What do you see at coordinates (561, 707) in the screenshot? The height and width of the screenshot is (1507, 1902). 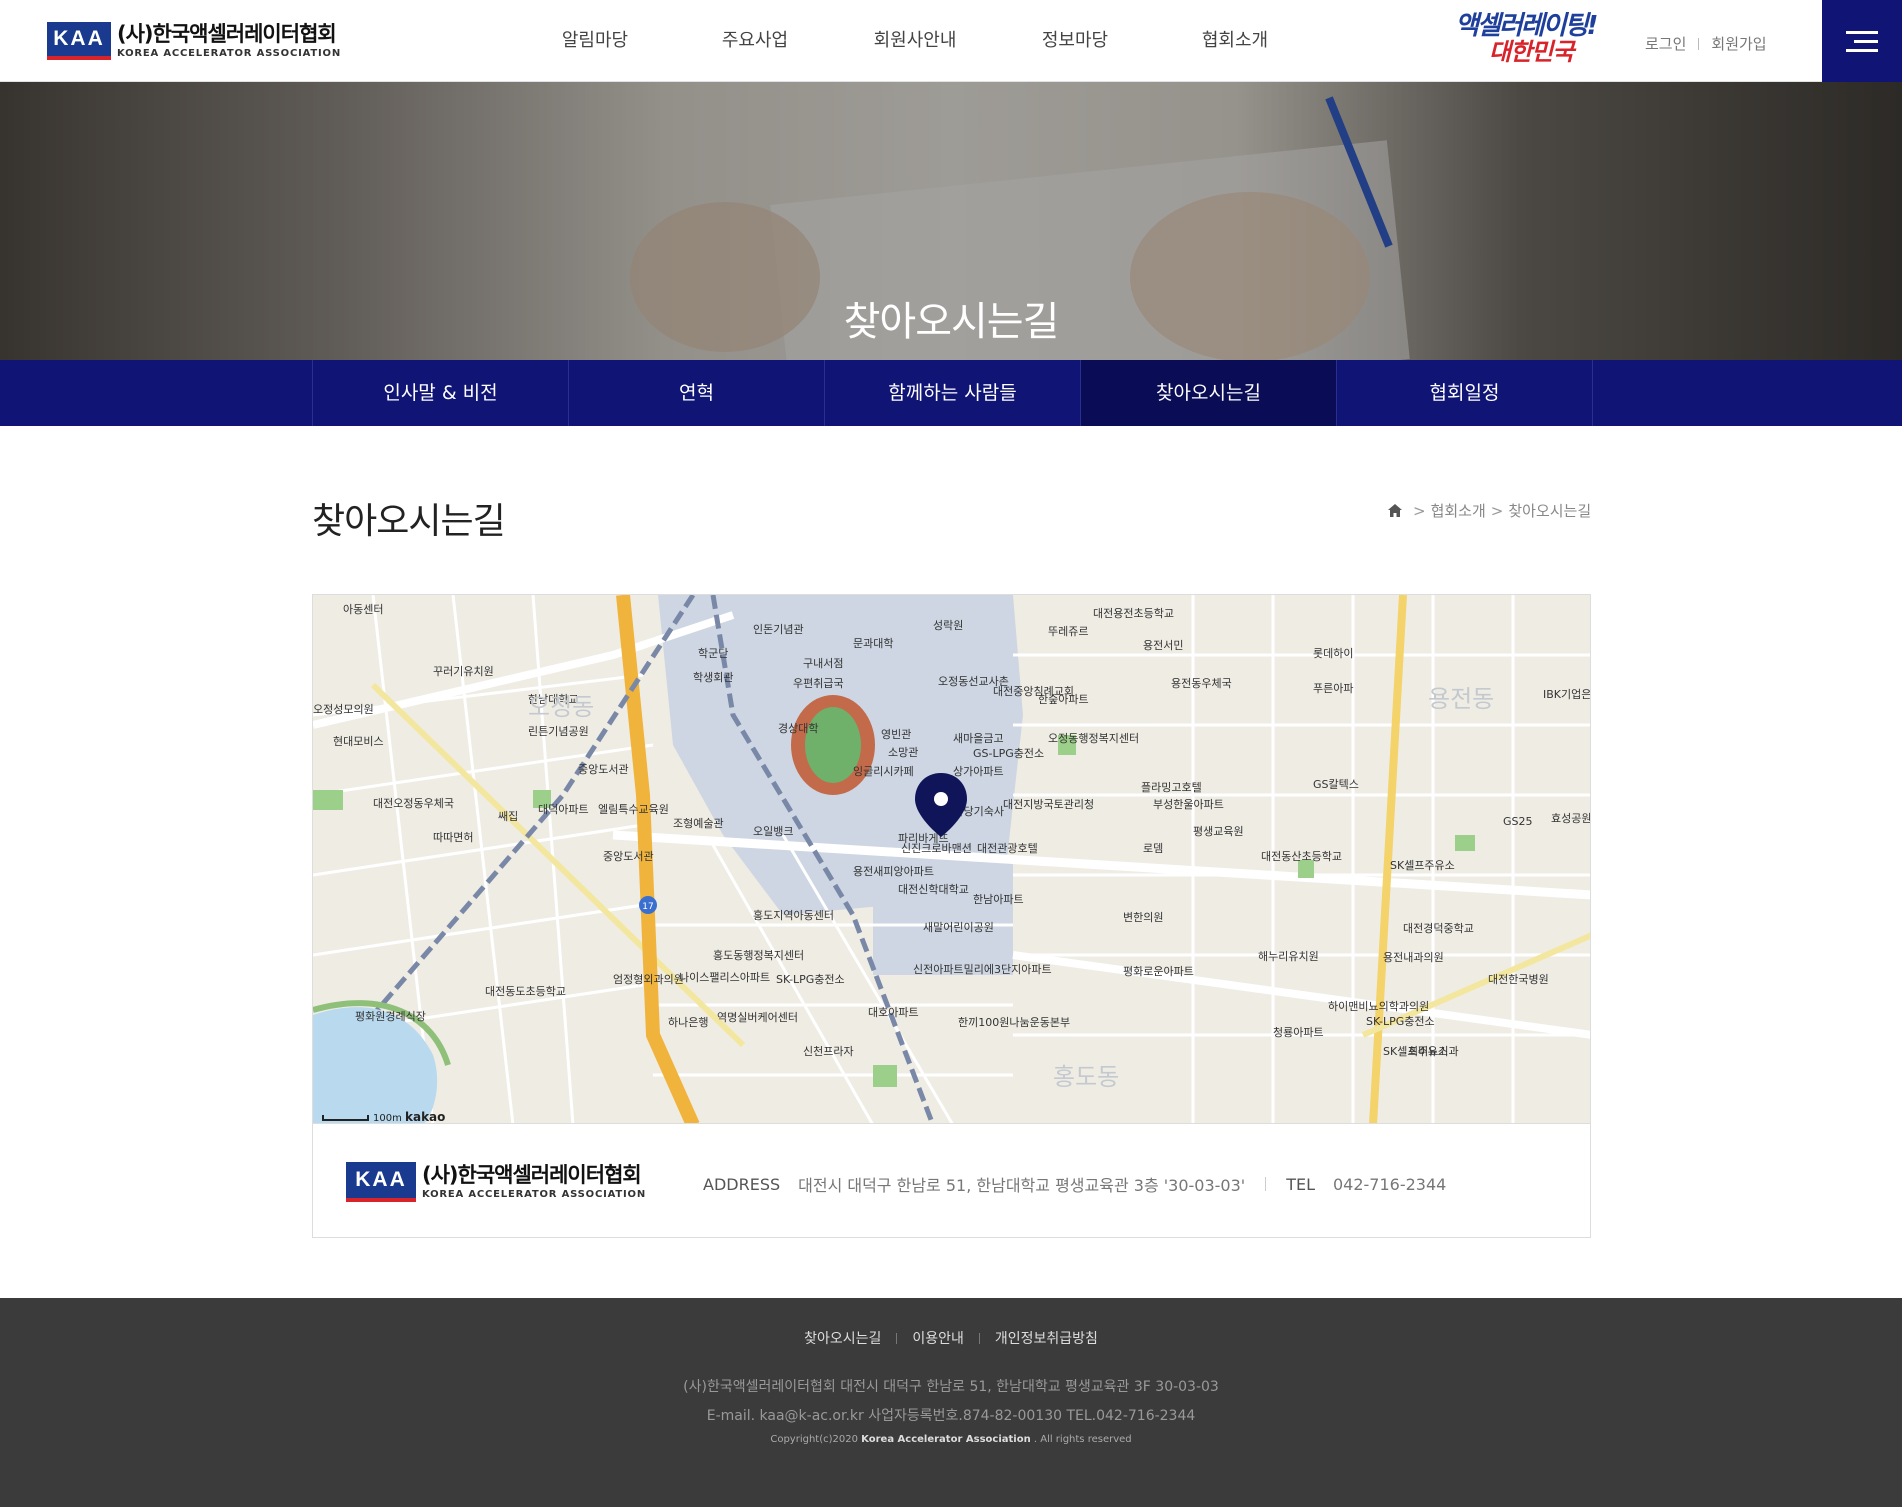 I see `map-area-name: 오정동` at bounding box center [561, 707].